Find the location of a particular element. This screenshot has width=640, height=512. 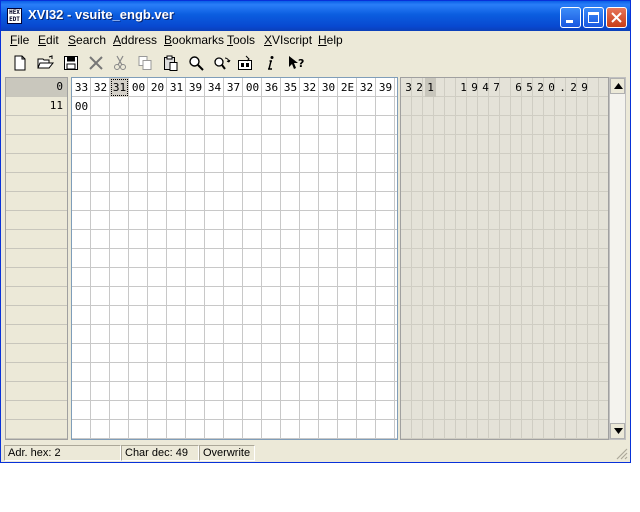

char-cell: 3 is located at coordinates (408, 87).